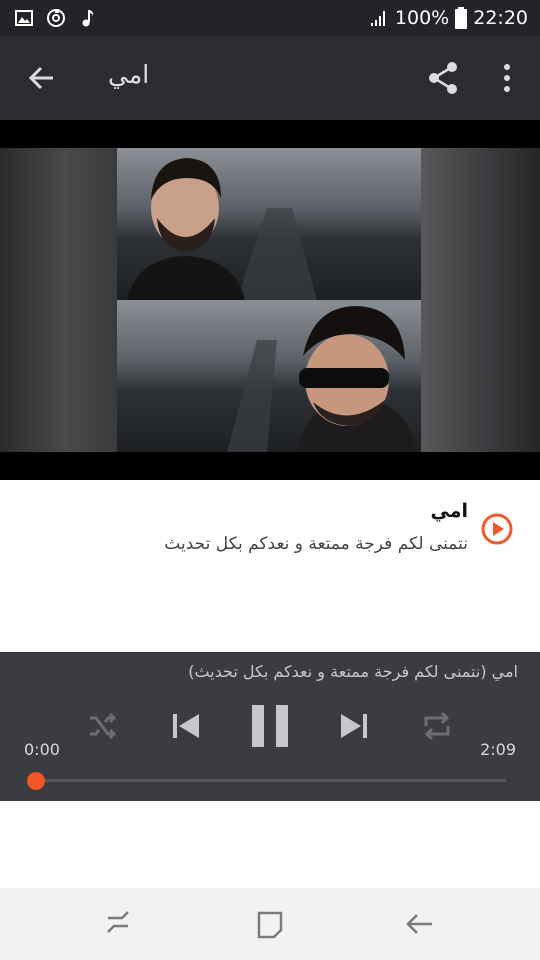  I want to click on play-circle-icon, so click(497, 529).